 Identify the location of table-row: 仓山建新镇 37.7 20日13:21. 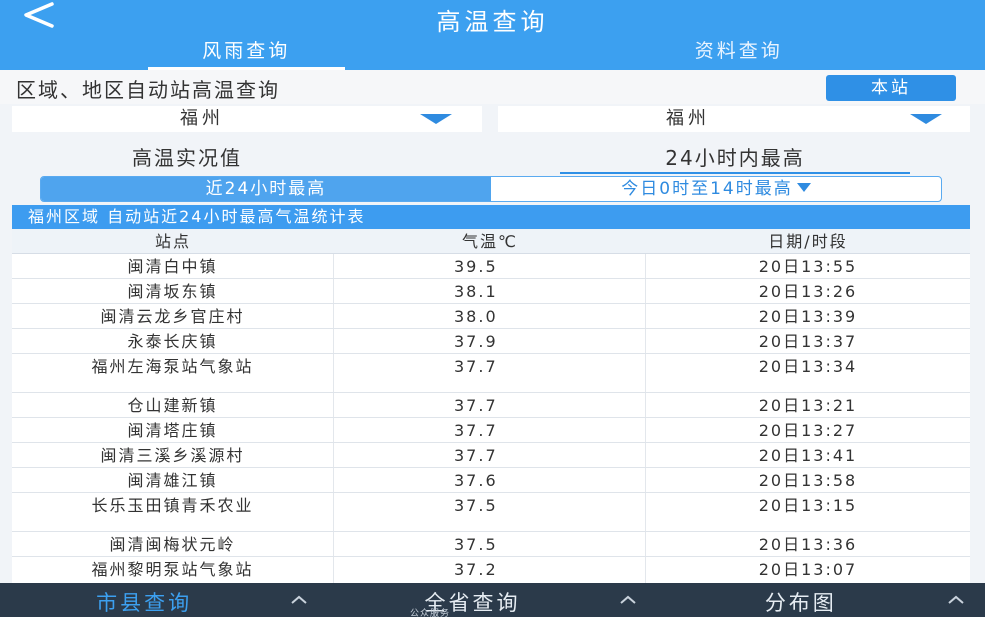
(491, 405).